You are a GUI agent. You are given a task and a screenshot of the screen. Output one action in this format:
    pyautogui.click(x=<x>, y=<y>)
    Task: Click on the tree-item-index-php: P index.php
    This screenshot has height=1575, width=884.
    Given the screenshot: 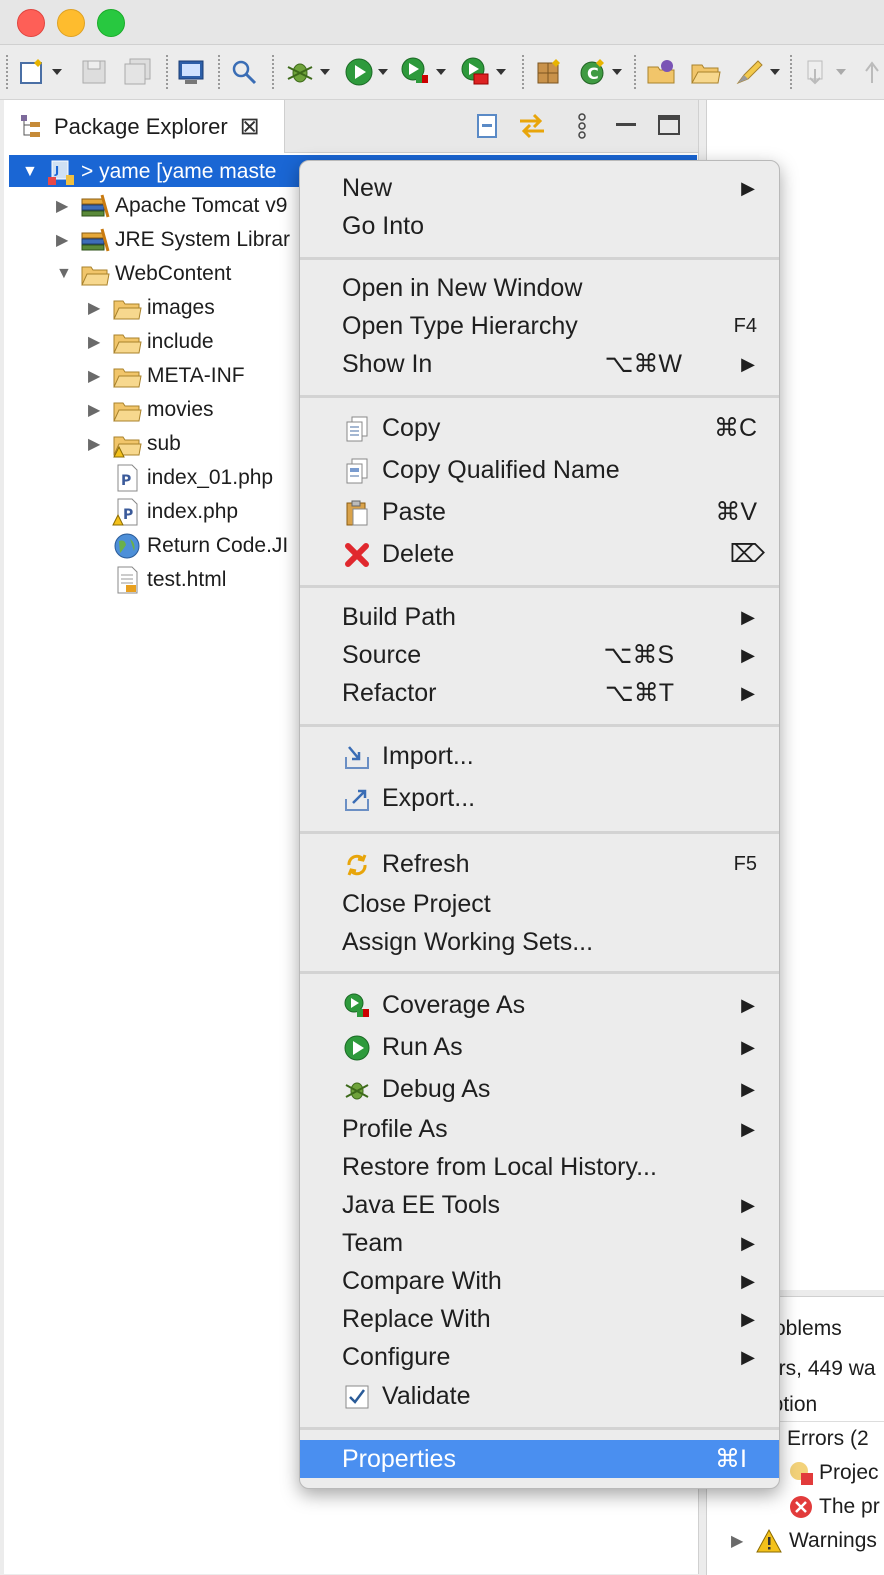 What is the action you would take?
    pyautogui.click(x=175, y=512)
    